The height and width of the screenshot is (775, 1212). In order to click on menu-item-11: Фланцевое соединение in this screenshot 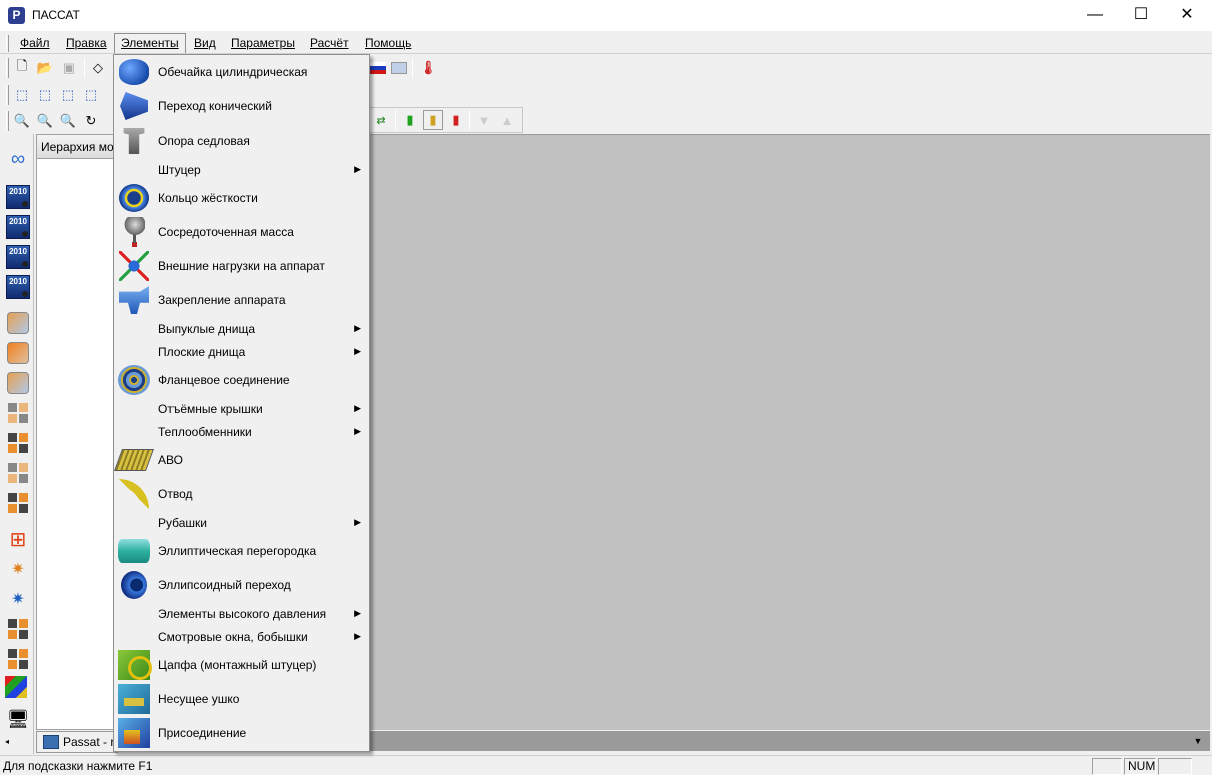, I will do `click(241, 380)`.